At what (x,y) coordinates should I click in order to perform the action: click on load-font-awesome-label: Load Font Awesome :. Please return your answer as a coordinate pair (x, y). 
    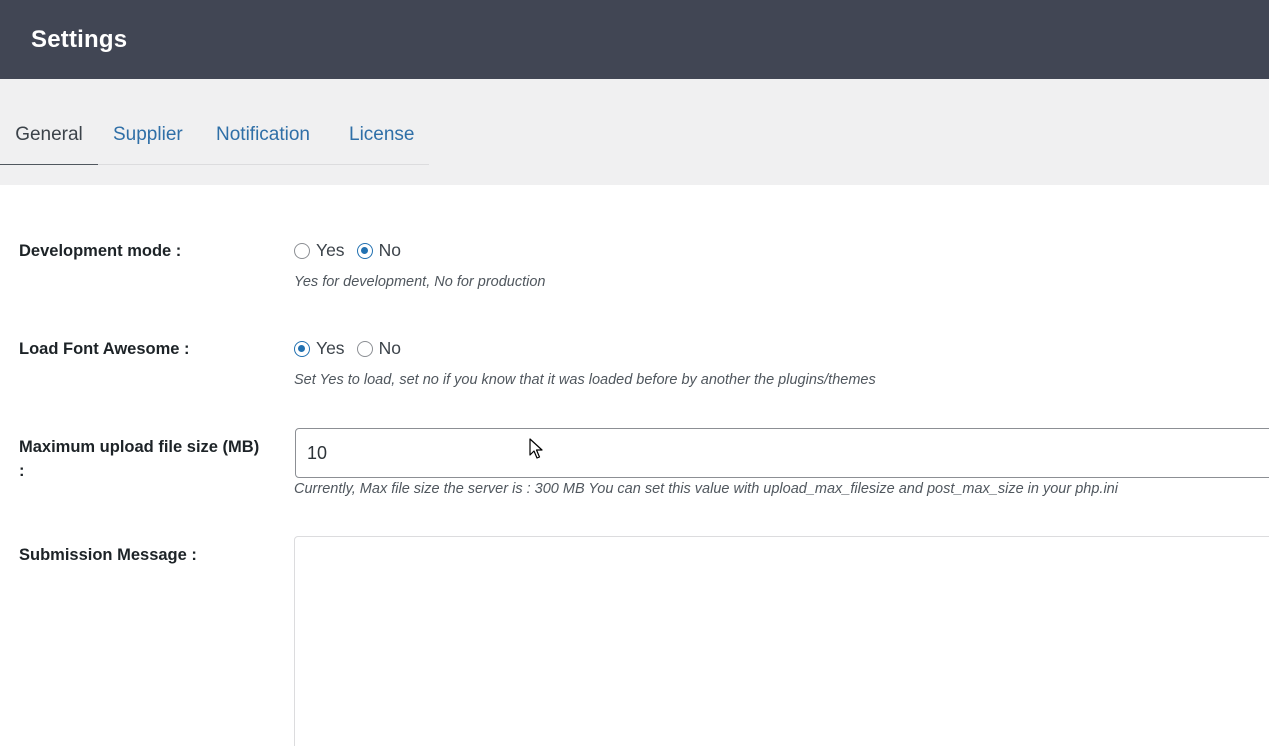
    Looking at the image, I should click on (104, 349).